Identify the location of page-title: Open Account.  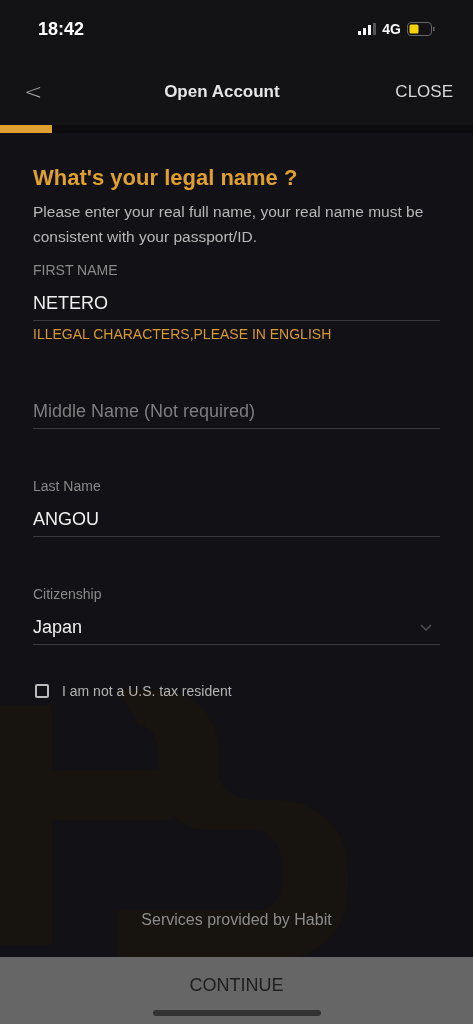
(222, 91).